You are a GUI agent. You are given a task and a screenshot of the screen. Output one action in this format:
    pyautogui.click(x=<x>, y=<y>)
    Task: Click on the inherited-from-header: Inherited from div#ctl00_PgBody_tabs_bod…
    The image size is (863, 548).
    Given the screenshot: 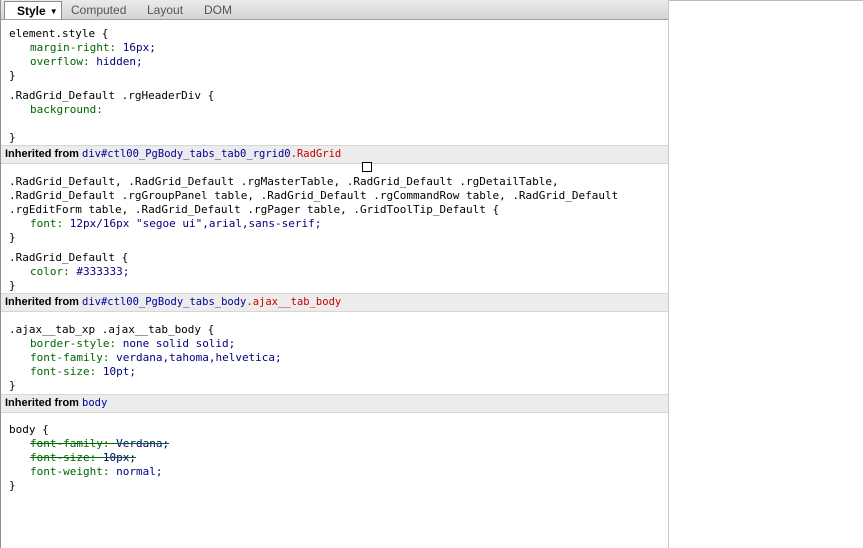 What is the action you would take?
    pyautogui.click(x=334, y=302)
    